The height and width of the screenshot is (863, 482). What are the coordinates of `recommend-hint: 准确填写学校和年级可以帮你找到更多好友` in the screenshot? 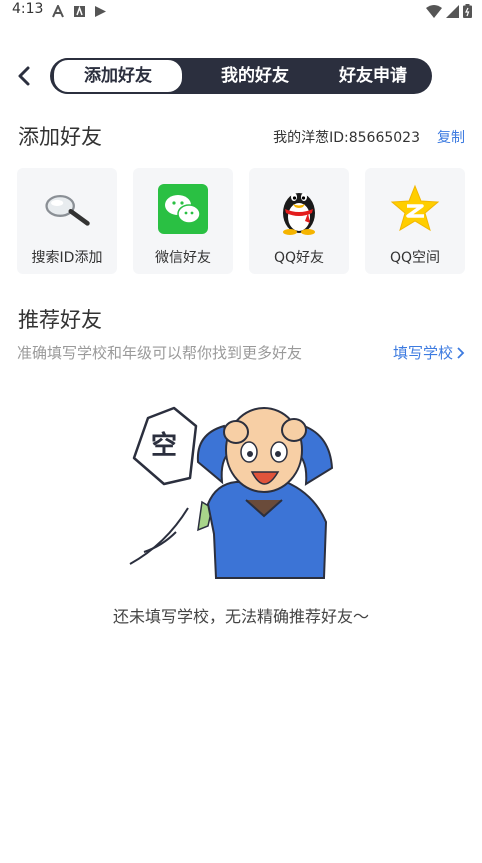 It's located at (160, 353).